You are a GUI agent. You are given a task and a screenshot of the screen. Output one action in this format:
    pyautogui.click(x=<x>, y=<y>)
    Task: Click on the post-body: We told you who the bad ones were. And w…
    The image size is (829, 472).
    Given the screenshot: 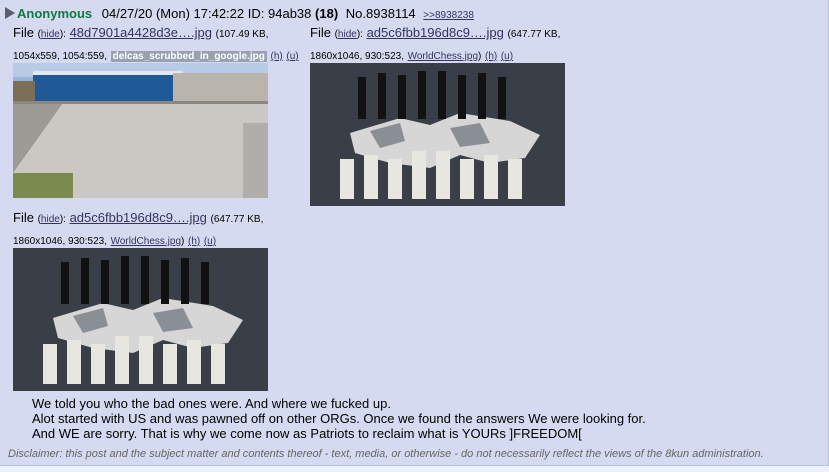 What is the action you would take?
    pyautogui.click(x=339, y=418)
    